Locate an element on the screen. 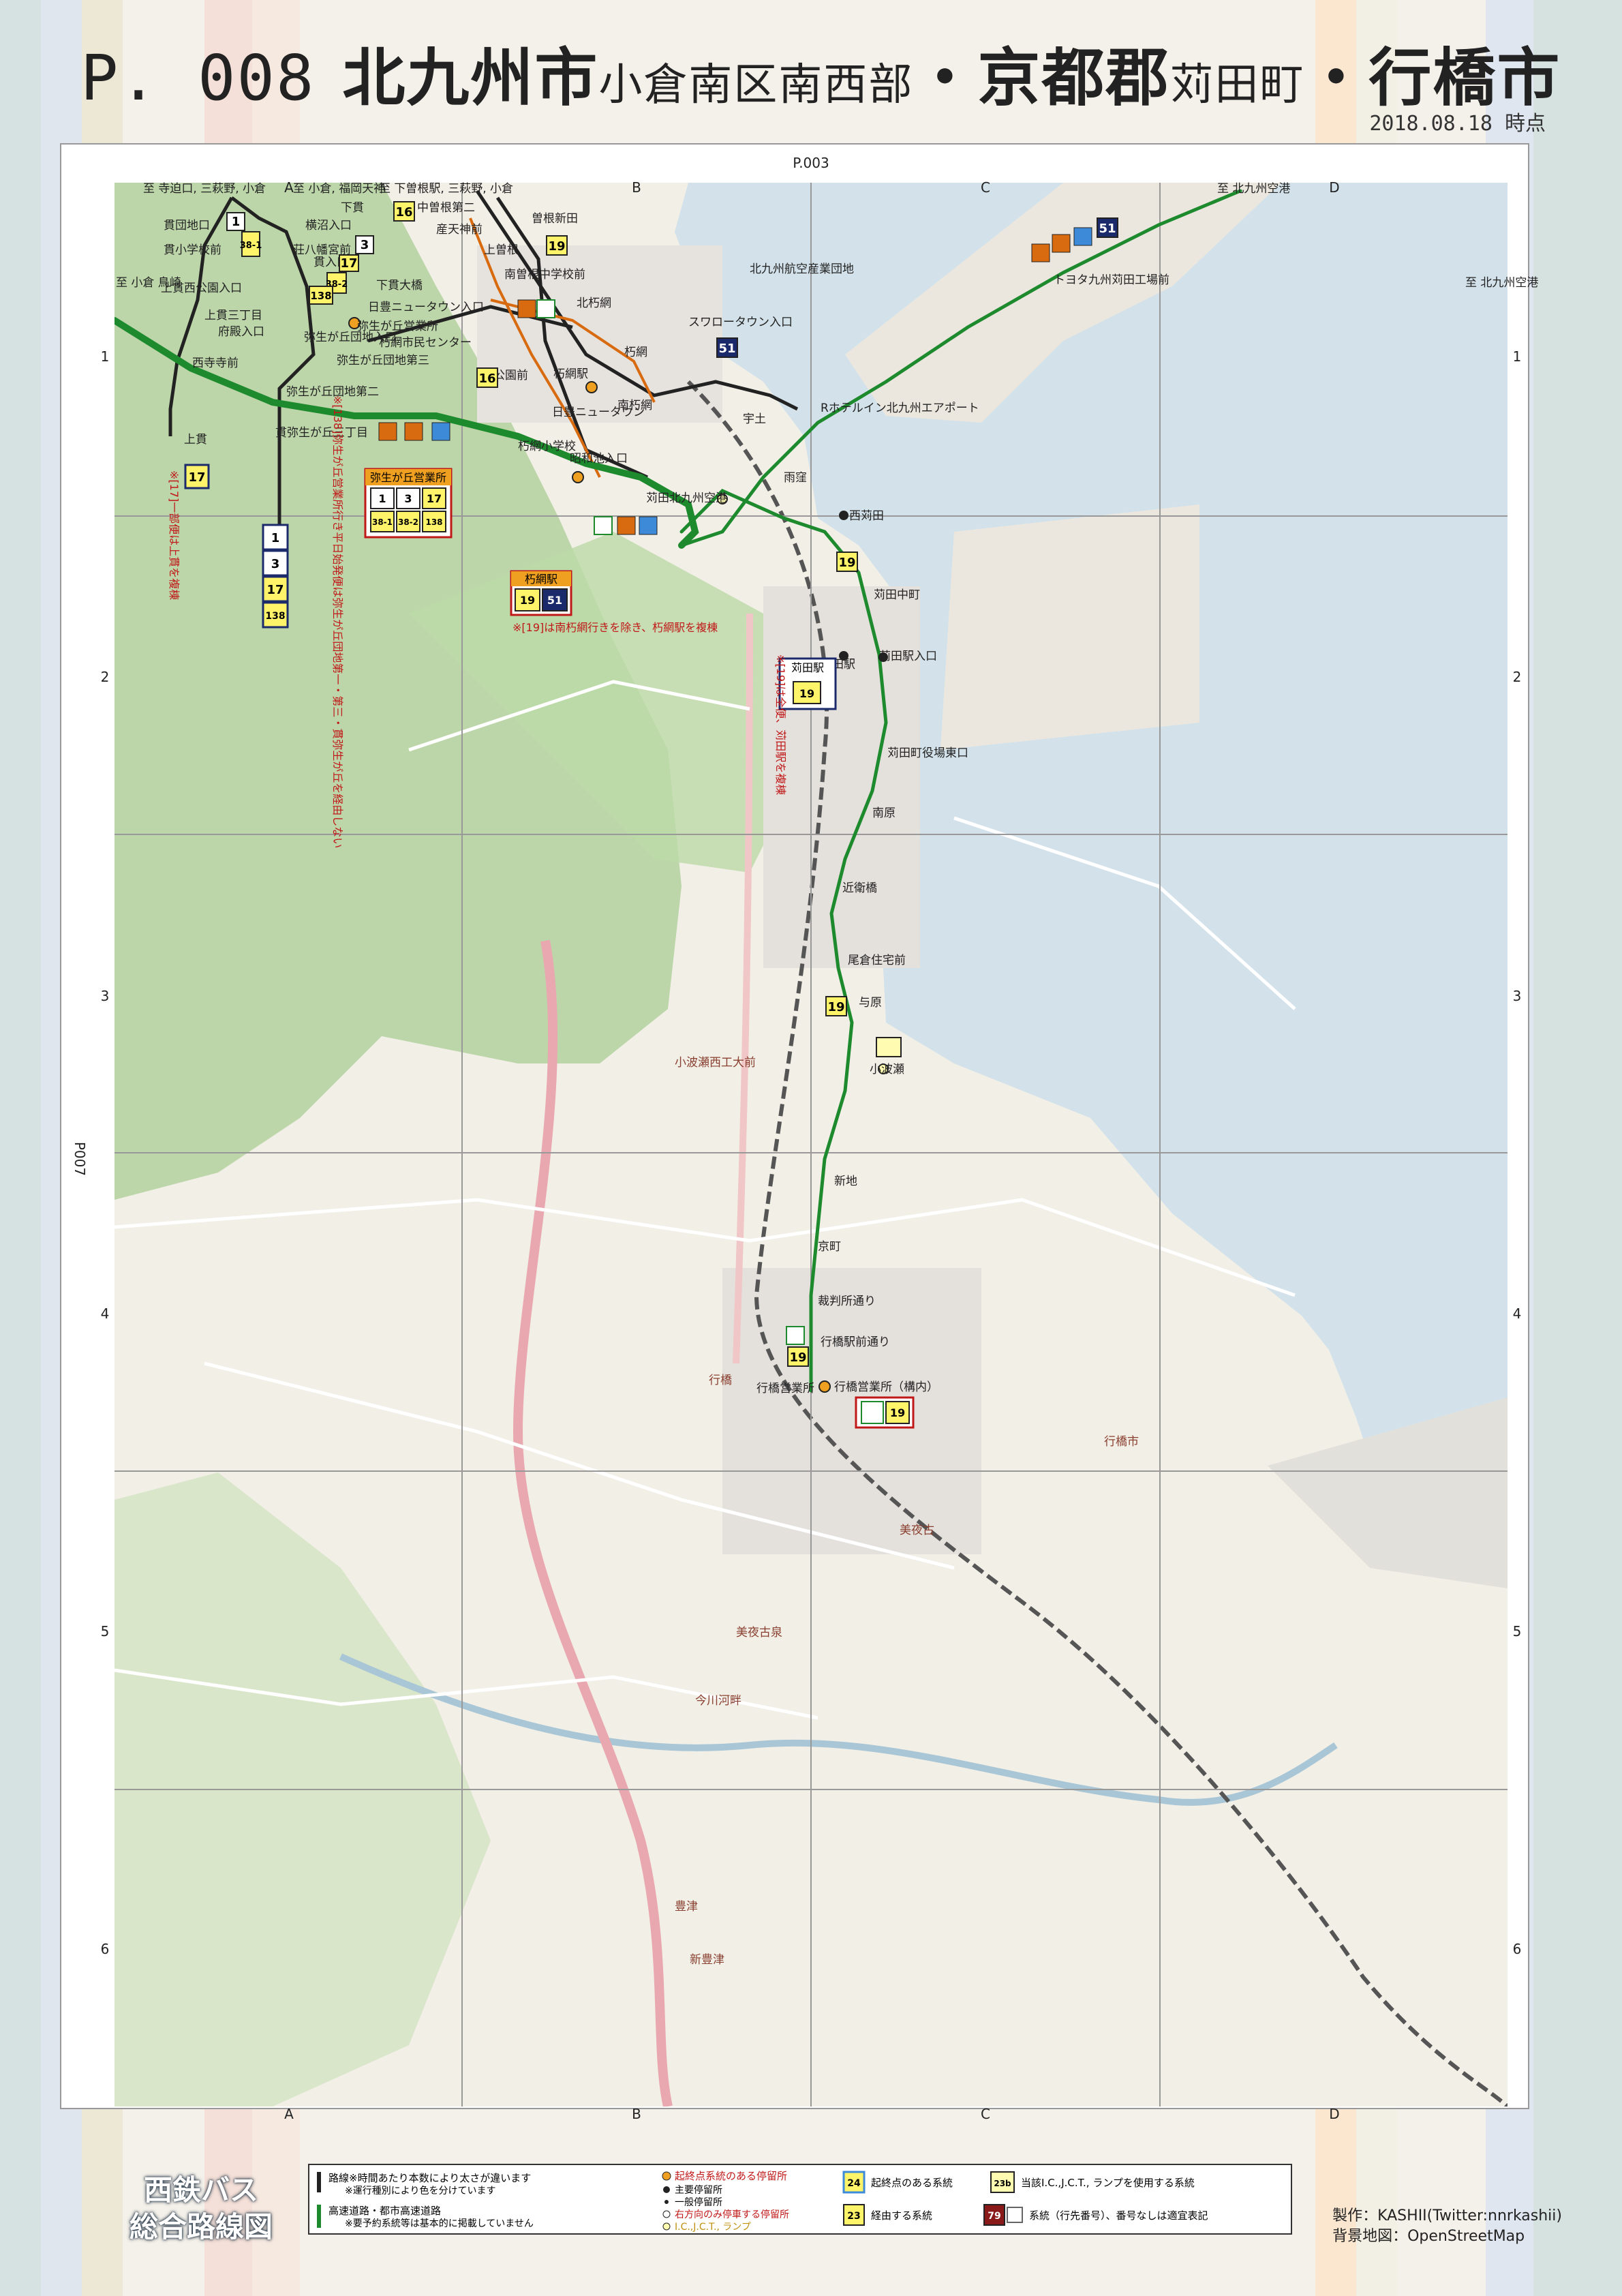  stop-label: 貫弥生が丘三丁目 is located at coordinates (321, 433).